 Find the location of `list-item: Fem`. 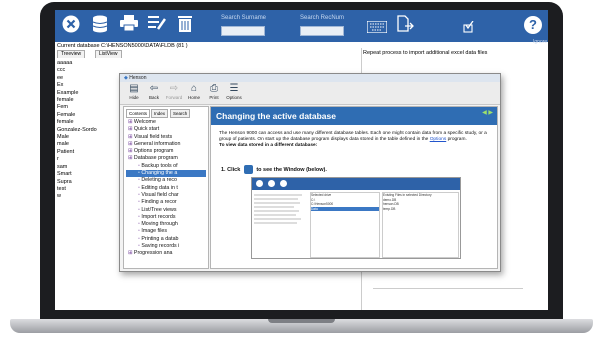

list-item: Fem is located at coordinates (87, 107).